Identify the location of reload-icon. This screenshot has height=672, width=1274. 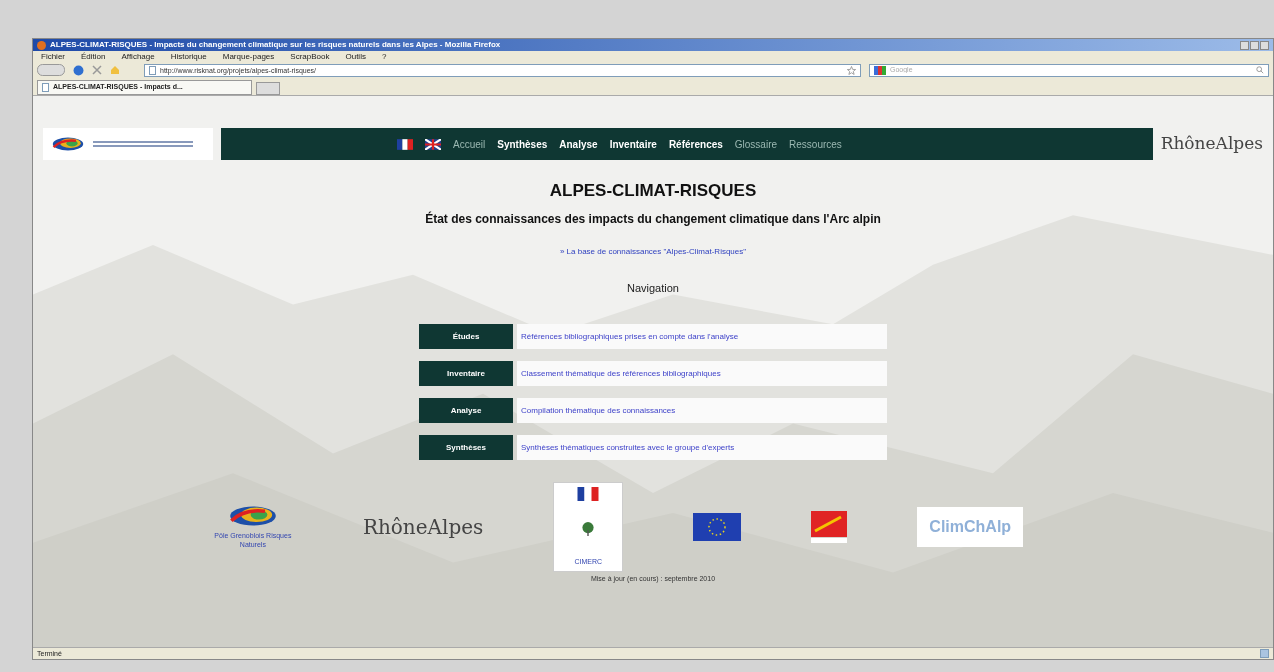
(78, 70).